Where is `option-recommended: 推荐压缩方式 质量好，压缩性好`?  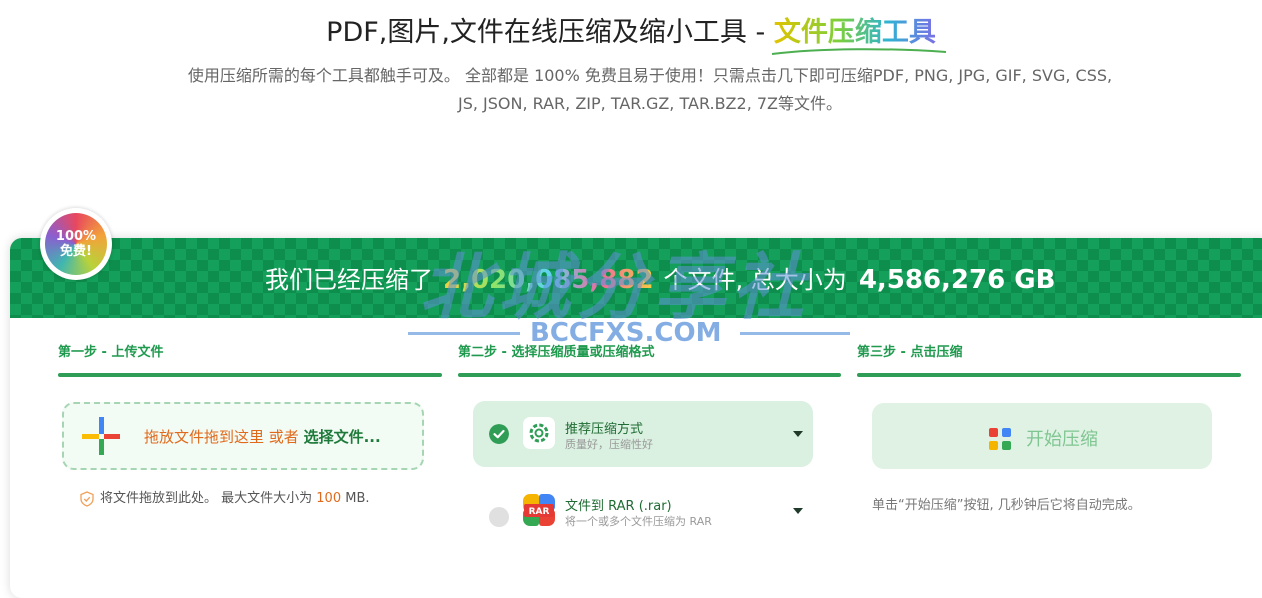
option-recommended: 推荐压缩方式 质量好，压缩性好 is located at coordinates (643, 434).